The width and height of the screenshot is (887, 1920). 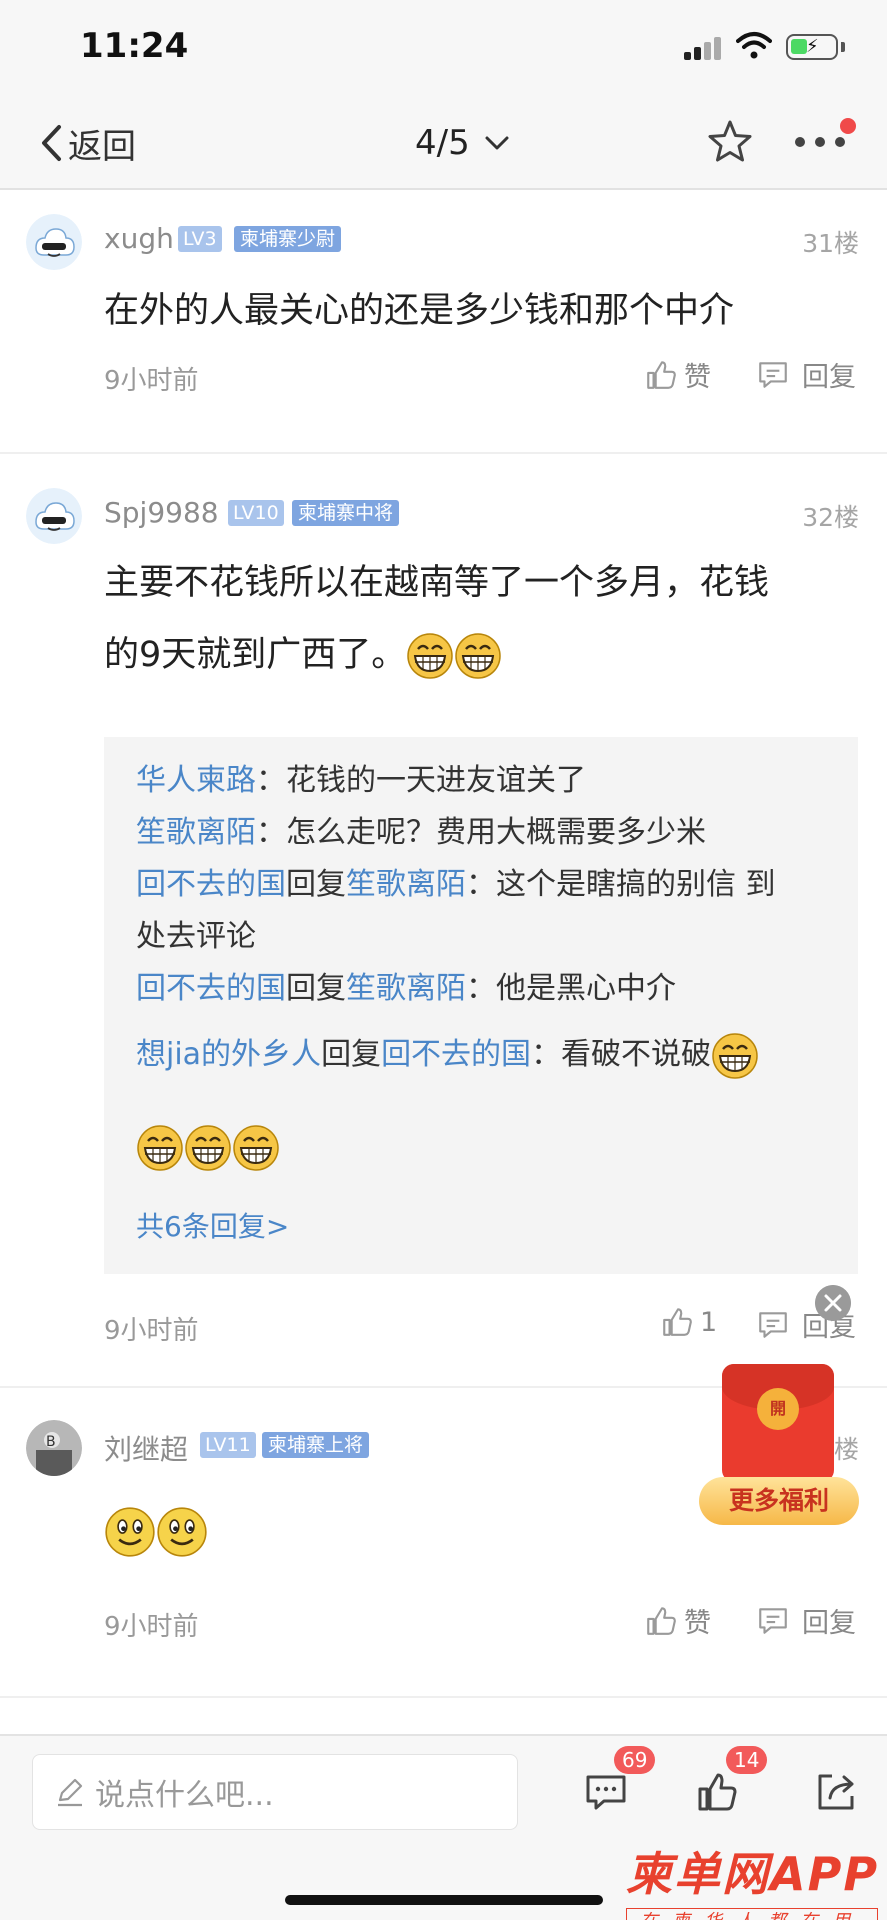 I want to click on level-badge: LV11, so click(x=228, y=1445).